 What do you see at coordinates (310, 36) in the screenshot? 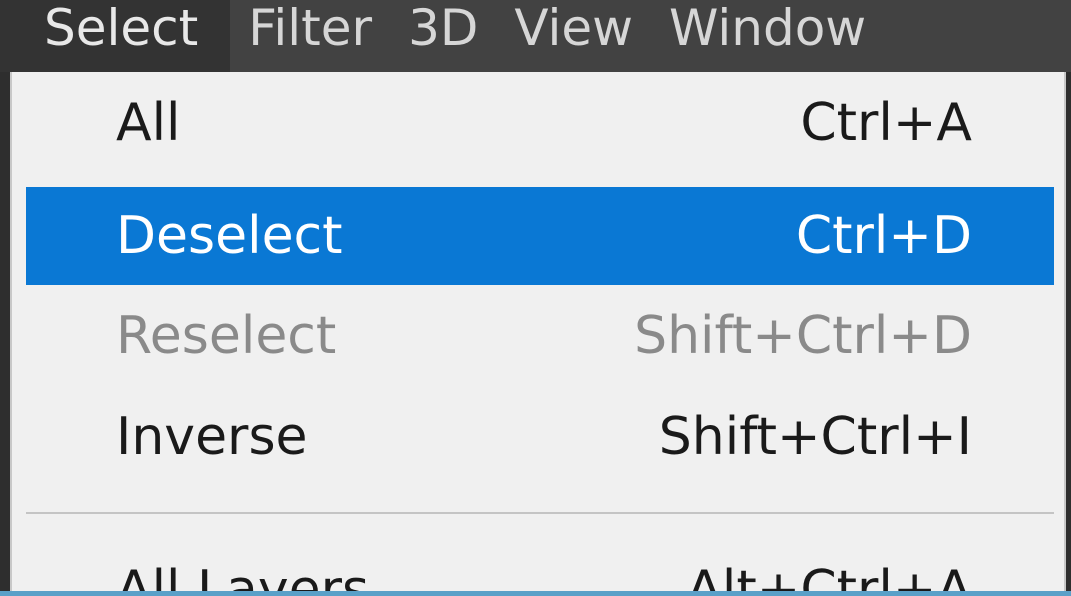
I see `menu-filter: Filter` at bounding box center [310, 36].